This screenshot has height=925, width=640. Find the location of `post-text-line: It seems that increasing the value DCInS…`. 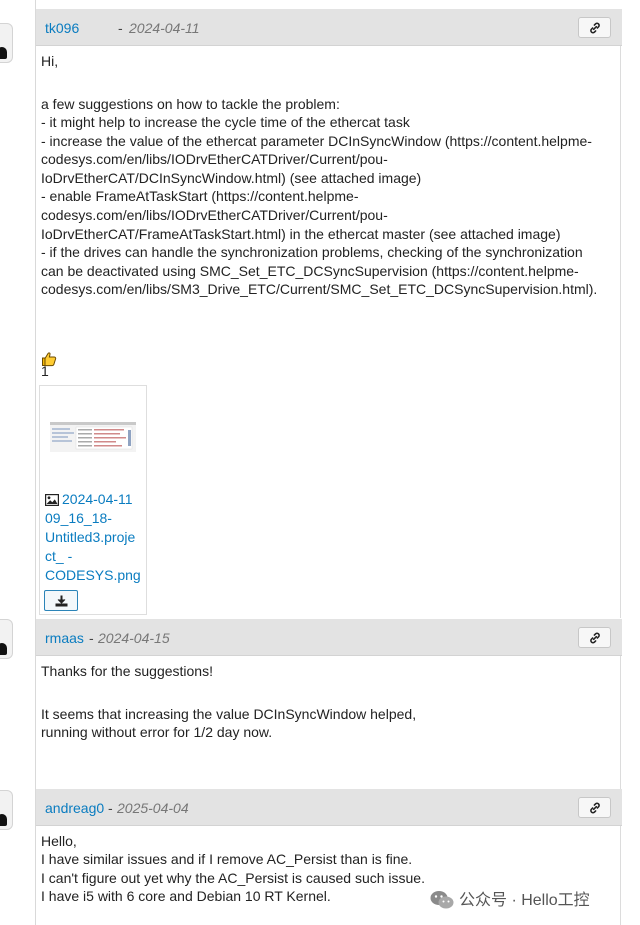

post-text-line: It seems that increasing the value DCInS… is located at coordinates (229, 714).